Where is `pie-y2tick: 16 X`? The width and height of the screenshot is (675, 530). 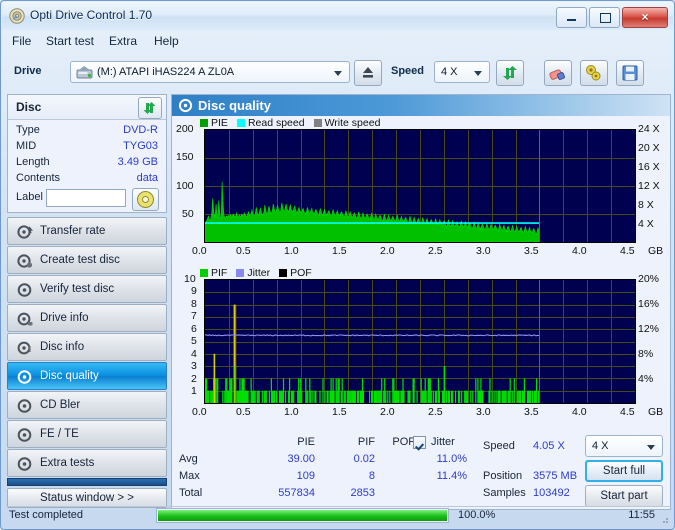 pie-y2tick: 16 X is located at coordinates (649, 167).